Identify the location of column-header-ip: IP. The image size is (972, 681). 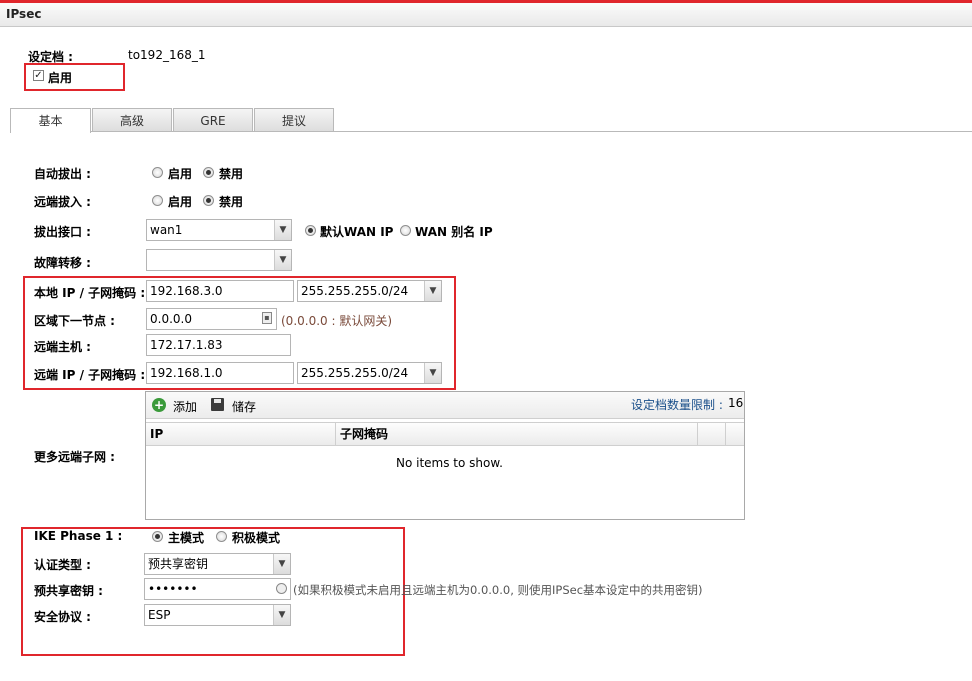
(241, 434).